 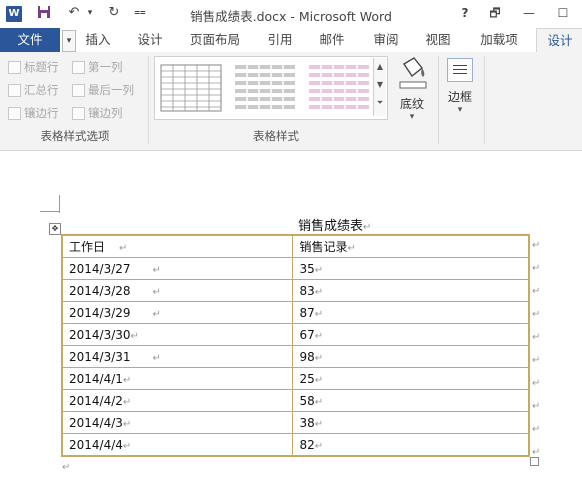 I want to click on table-cell: 35↵, so click(x=411, y=268).